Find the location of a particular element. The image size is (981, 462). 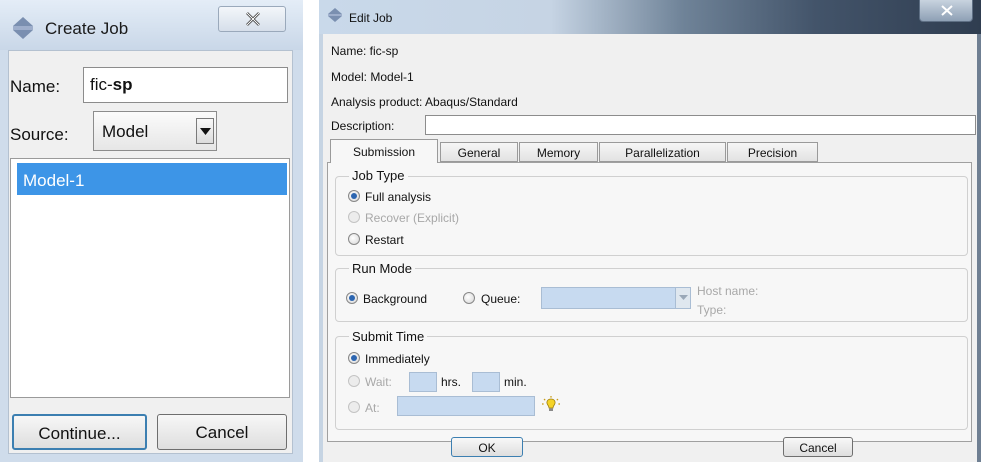

name-input: fic-sp is located at coordinates (185, 85).